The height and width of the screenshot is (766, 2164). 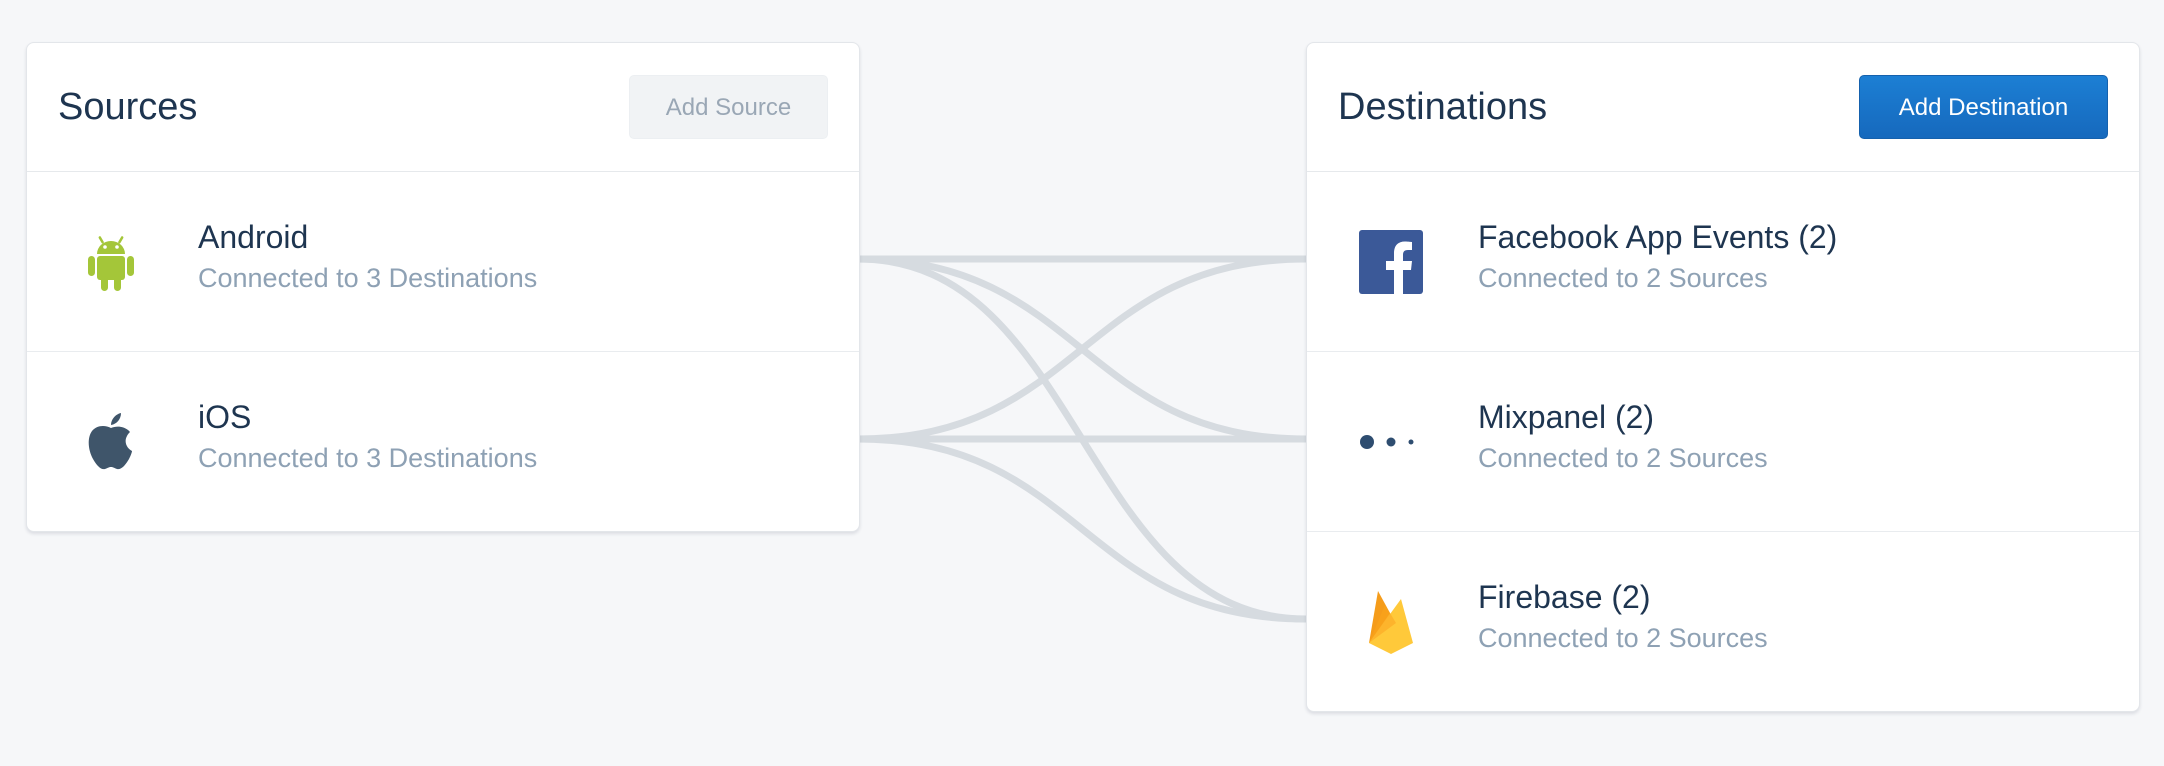 I want to click on source-name: iOS, so click(x=225, y=417).